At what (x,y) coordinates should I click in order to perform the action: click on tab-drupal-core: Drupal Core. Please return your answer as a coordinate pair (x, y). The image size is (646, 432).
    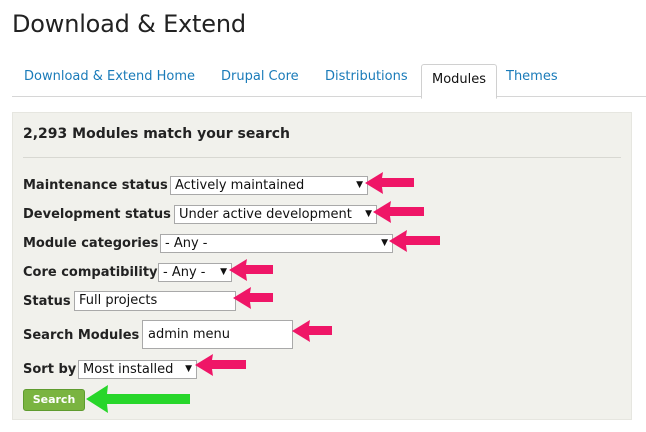
    Looking at the image, I should click on (260, 79).